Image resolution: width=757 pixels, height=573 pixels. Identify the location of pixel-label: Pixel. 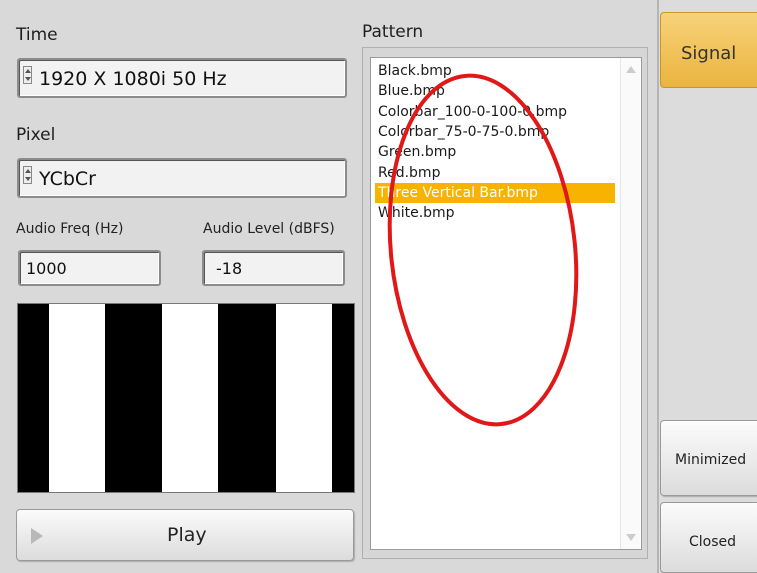
(36, 135).